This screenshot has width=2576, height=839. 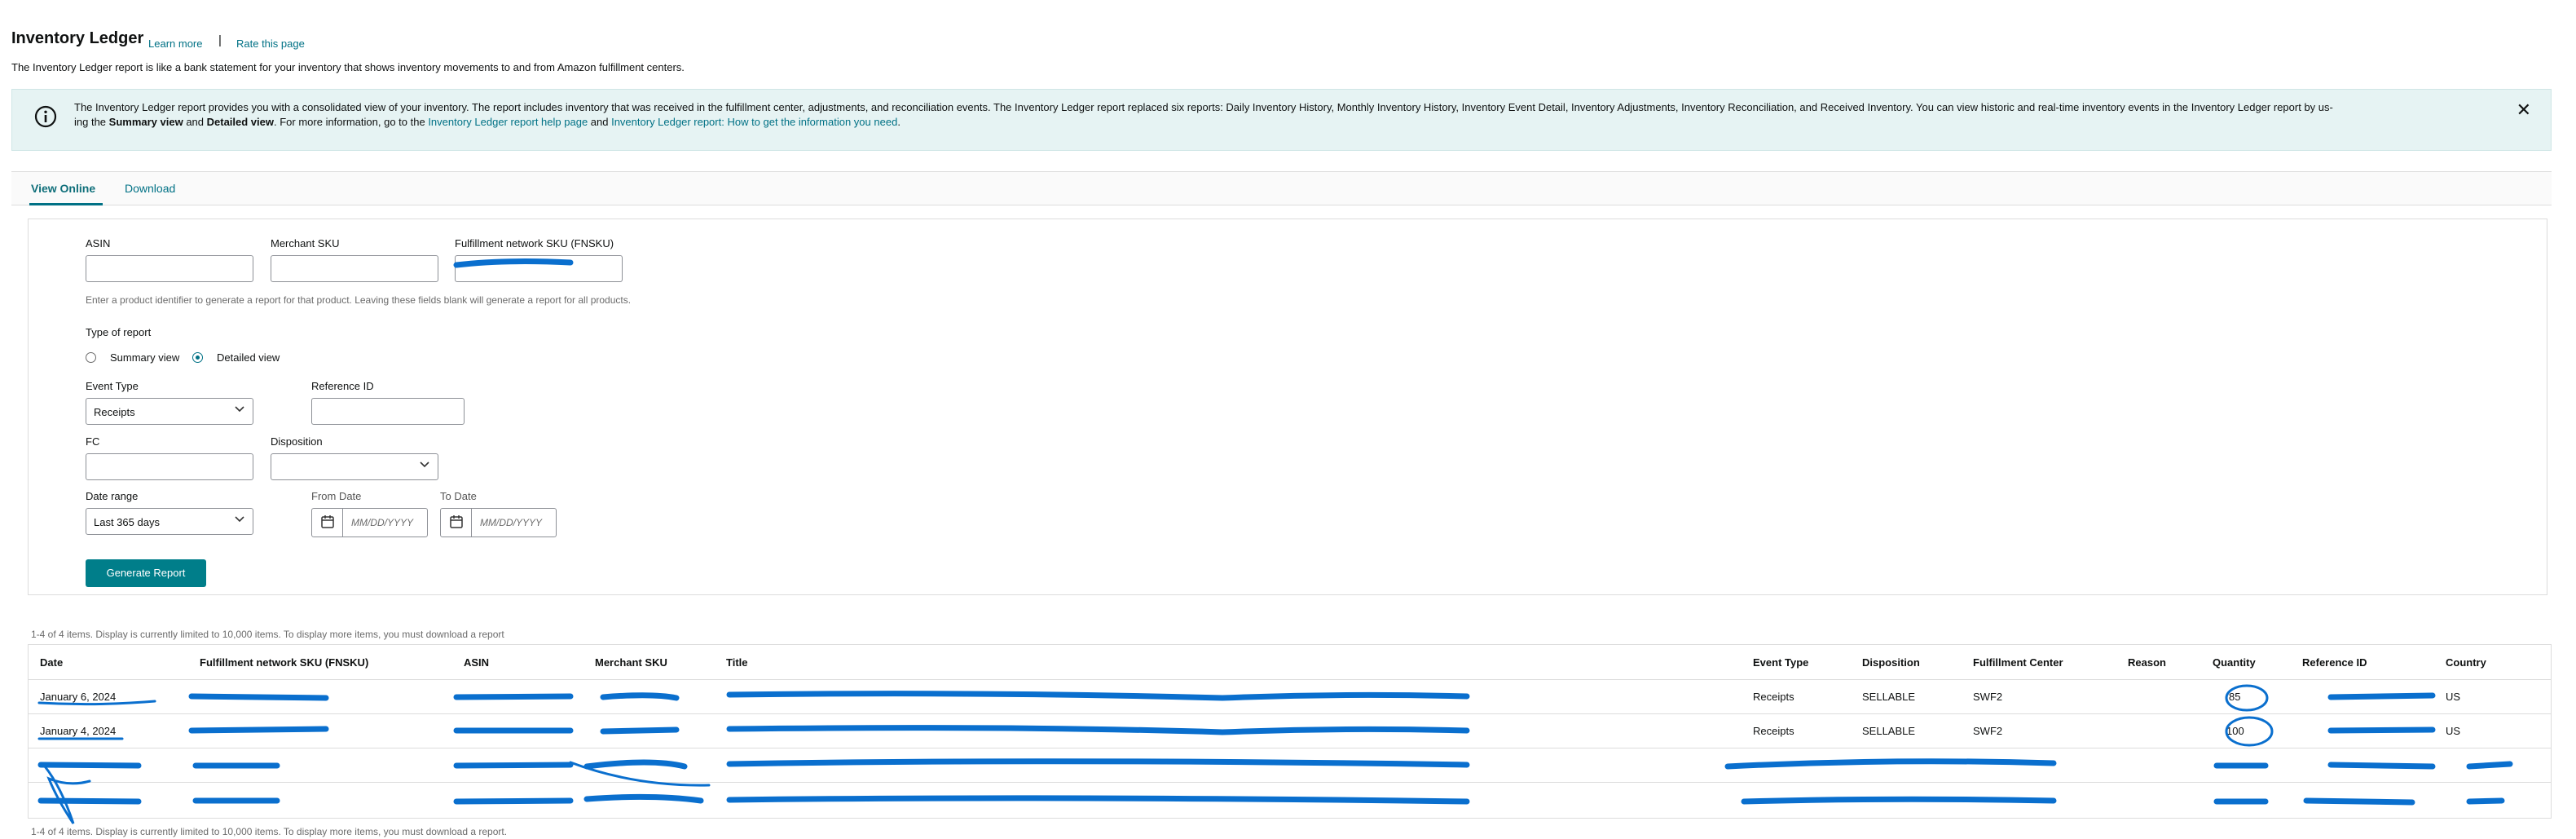 What do you see at coordinates (63, 188) in the screenshot?
I see `tab-view-online: View Online` at bounding box center [63, 188].